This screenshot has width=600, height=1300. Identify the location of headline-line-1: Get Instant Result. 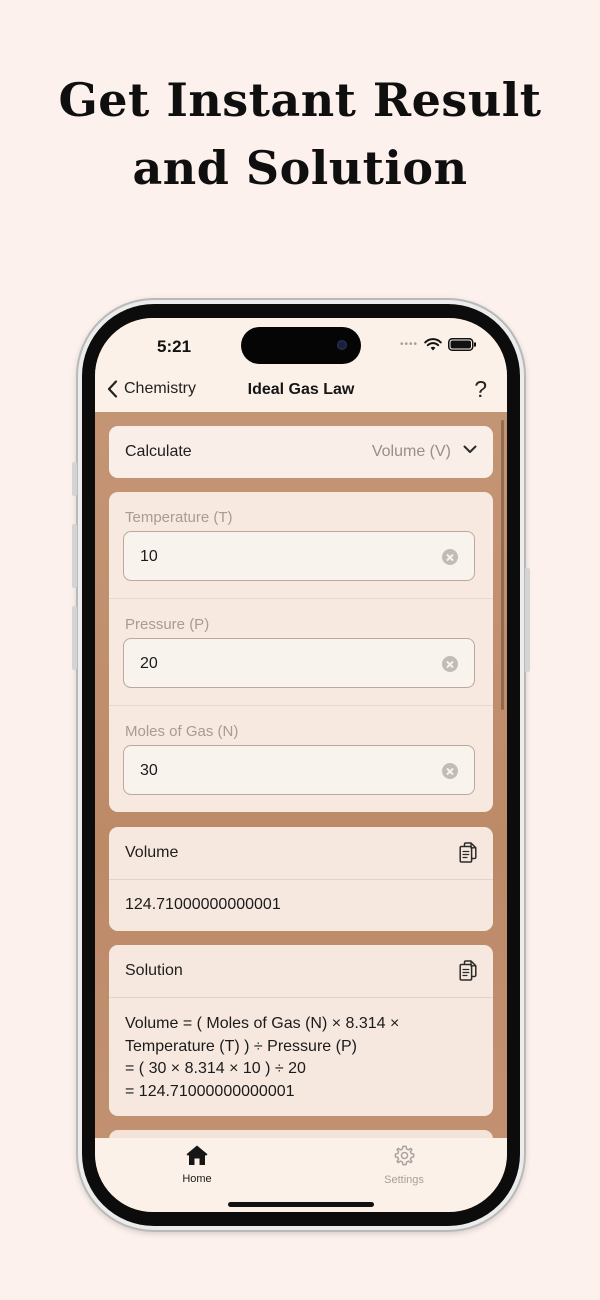
(300, 100).